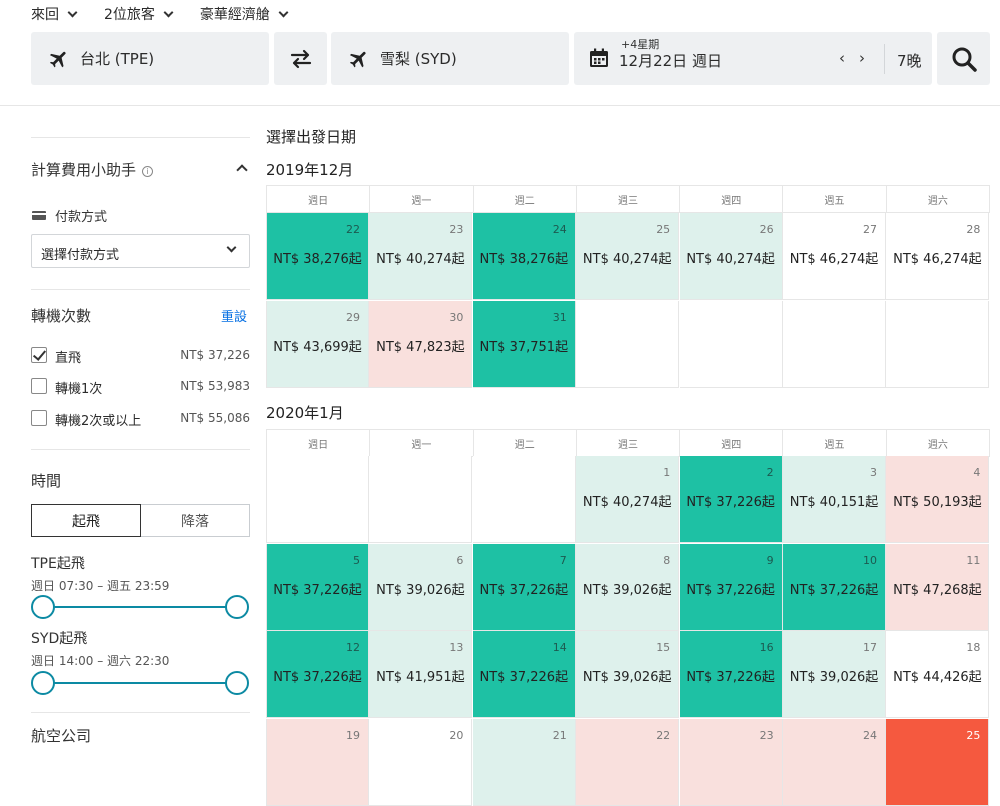 The image size is (1000, 806). Describe the element at coordinates (421, 587) in the screenshot. I see `calendar-day-cell: 6 NT$ 39,026起` at that location.